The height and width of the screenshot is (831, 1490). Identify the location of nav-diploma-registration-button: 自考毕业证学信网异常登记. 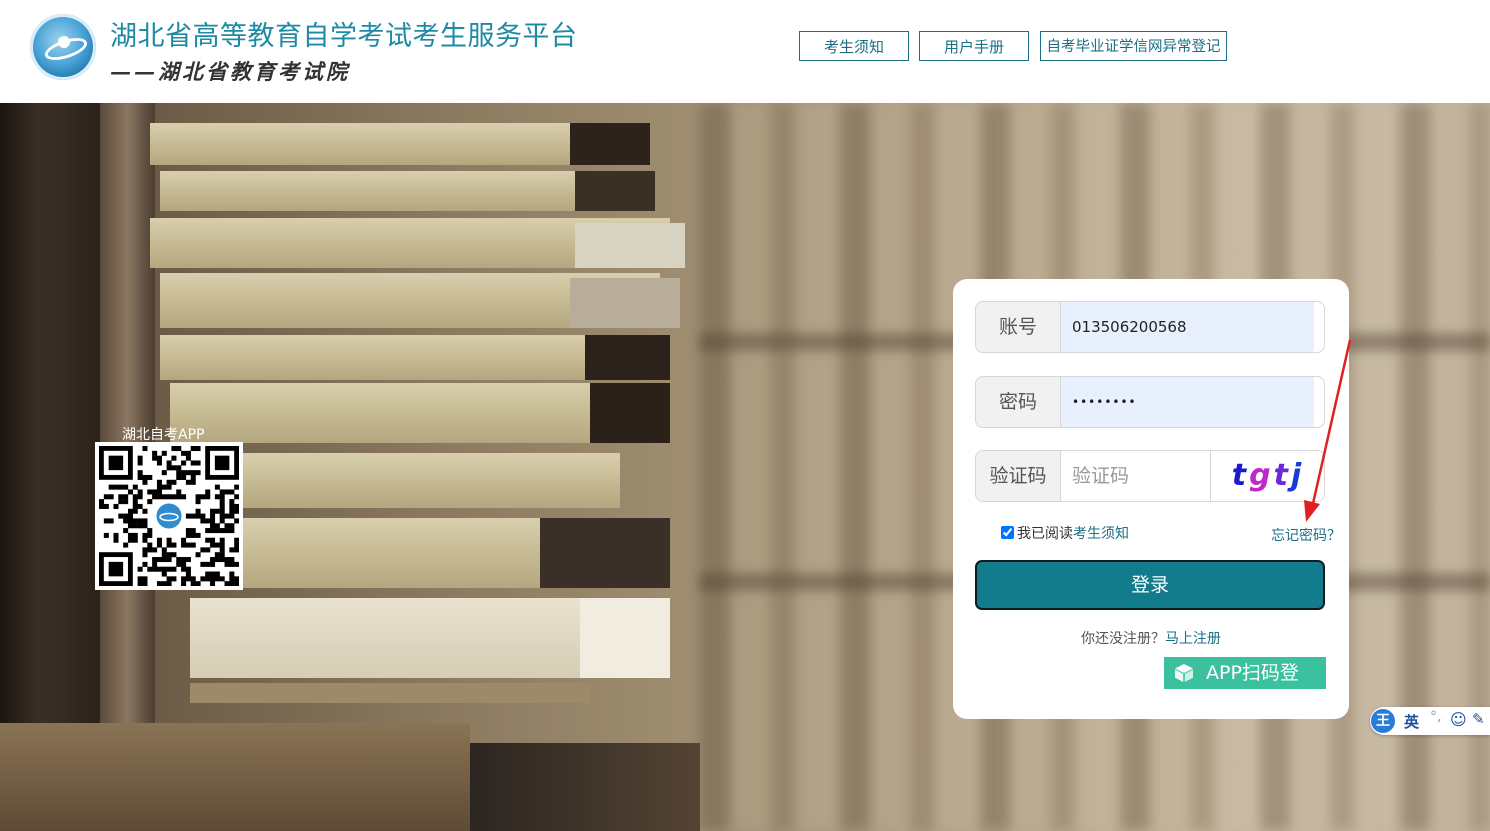
(1133, 46).